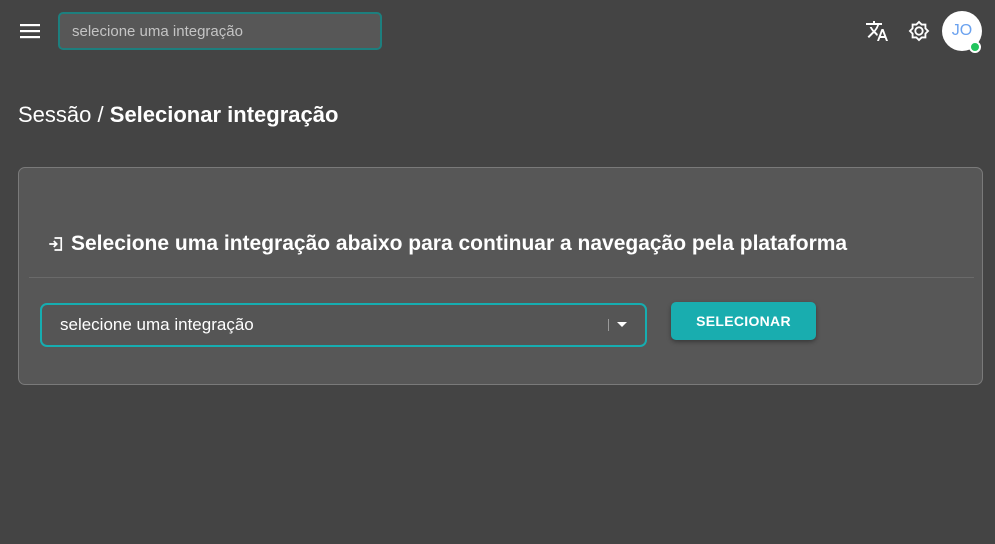 Image resolution: width=995 pixels, height=544 pixels. What do you see at coordinates (608, 325) in the screenshot?
I see `select-separator` at bounding box center [608, 325].